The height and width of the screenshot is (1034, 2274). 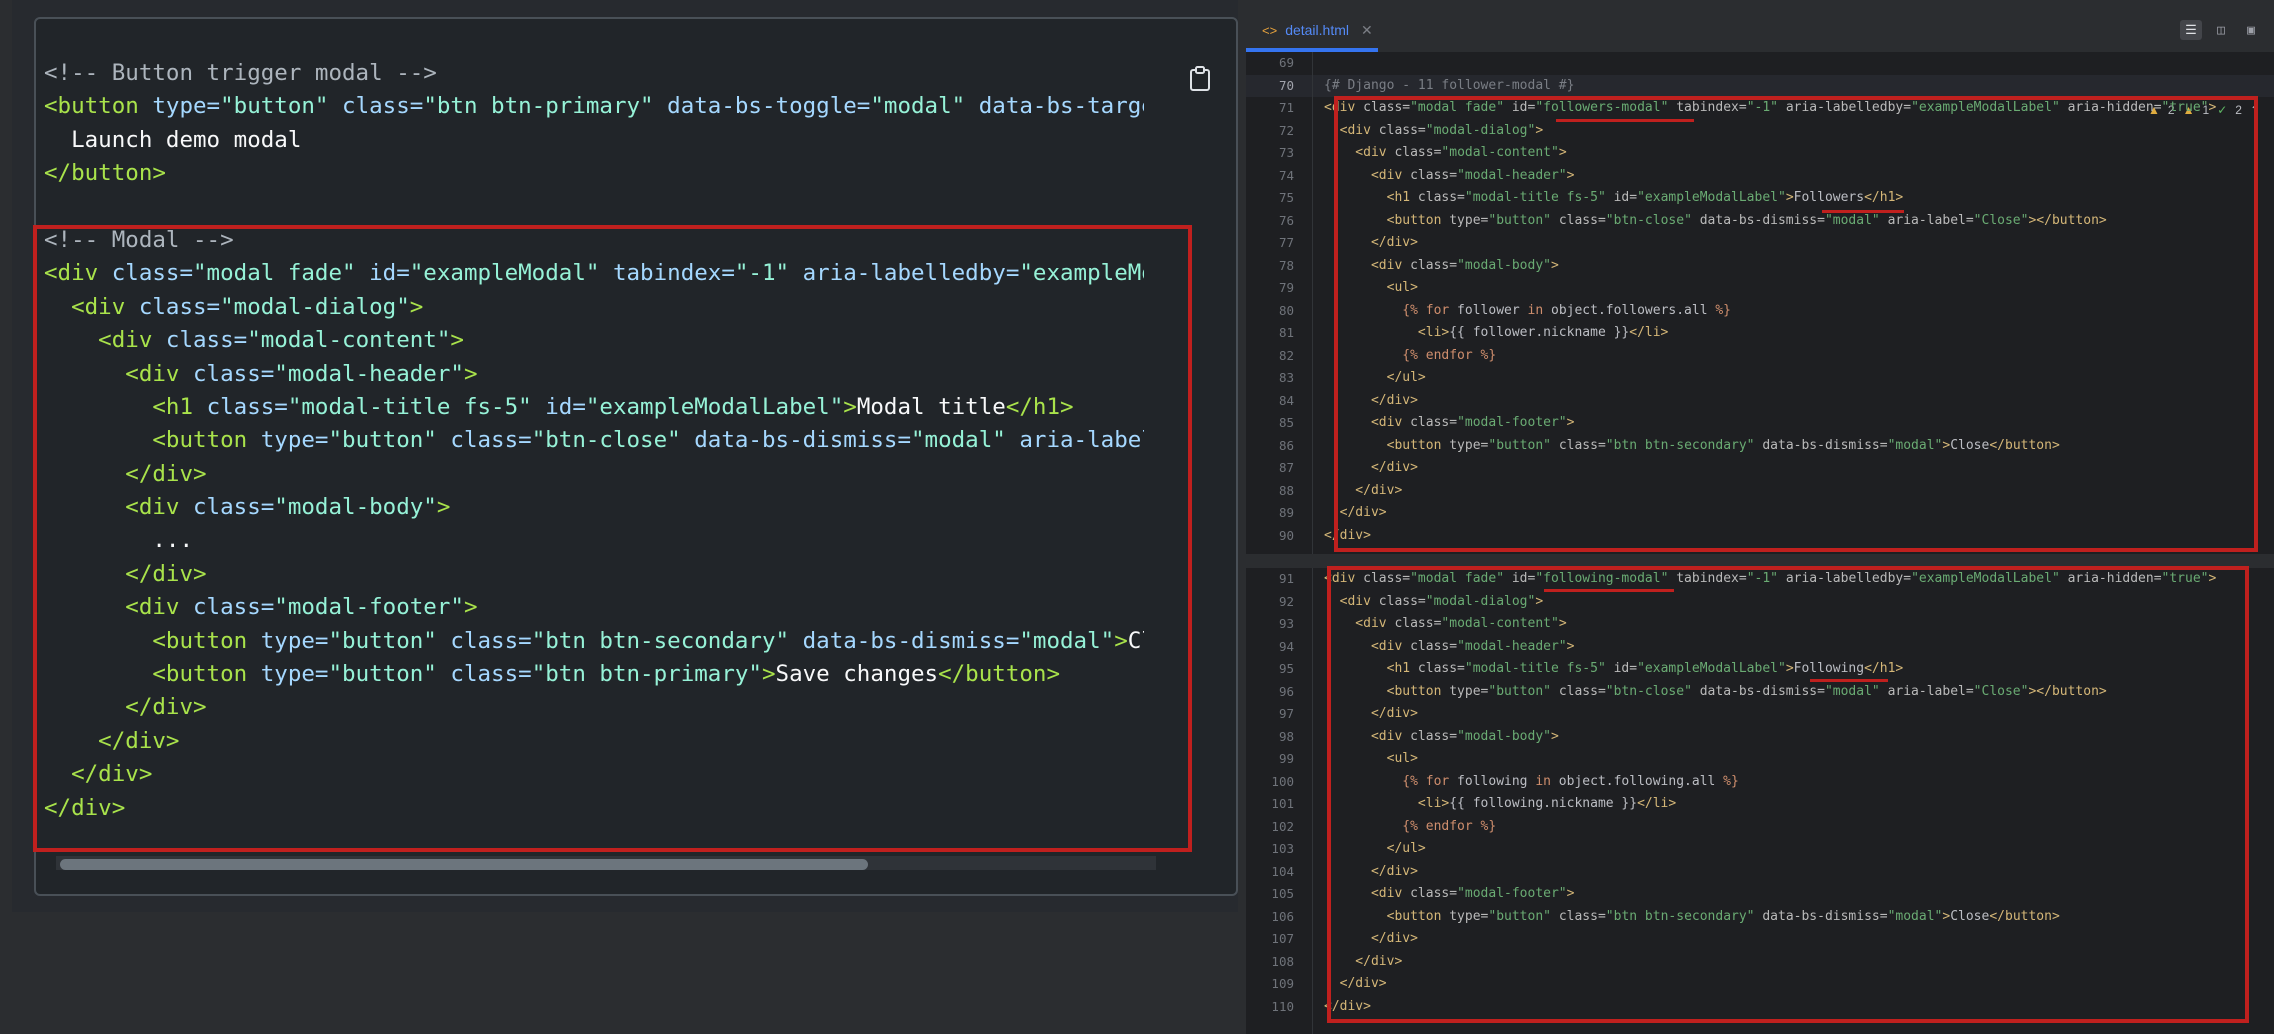 I want to click on line-number: 108, so click(x=1282, y=961).